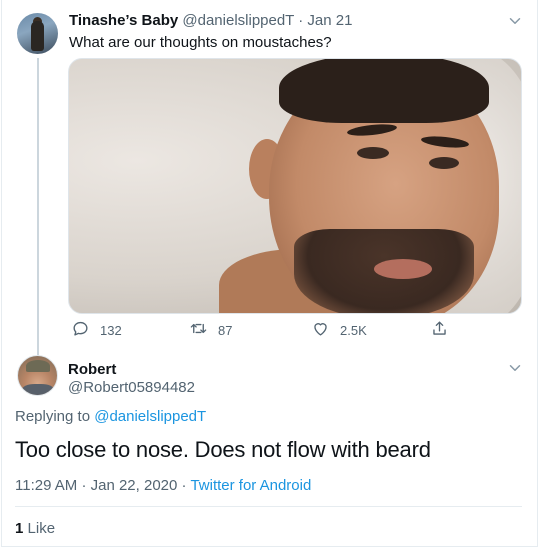 The width and height of the screenshot is (540, 547). I want to click on thread-connector-line, so click(38, 207).